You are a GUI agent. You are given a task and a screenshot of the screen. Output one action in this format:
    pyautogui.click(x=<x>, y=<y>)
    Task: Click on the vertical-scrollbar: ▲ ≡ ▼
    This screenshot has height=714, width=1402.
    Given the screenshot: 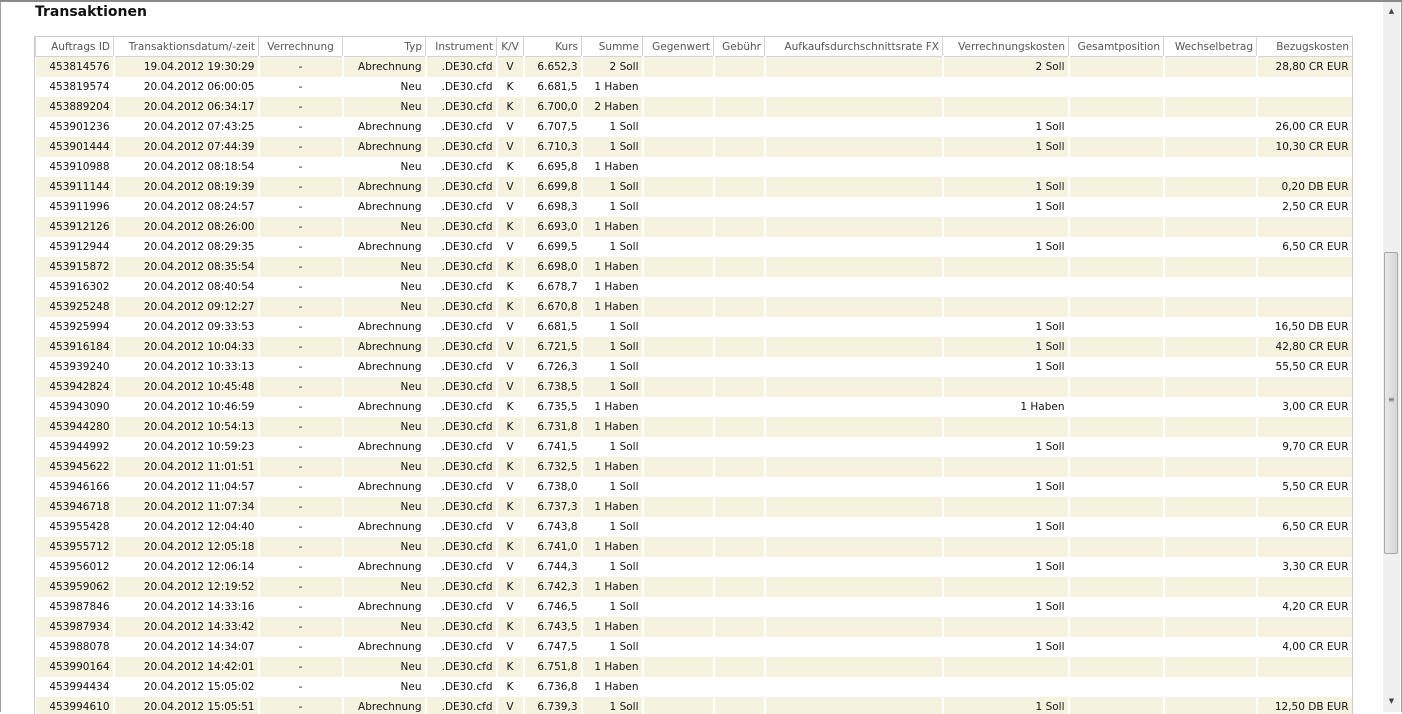 What is the action you would take?
    pyautogui.click(x=1391, y=357)
    